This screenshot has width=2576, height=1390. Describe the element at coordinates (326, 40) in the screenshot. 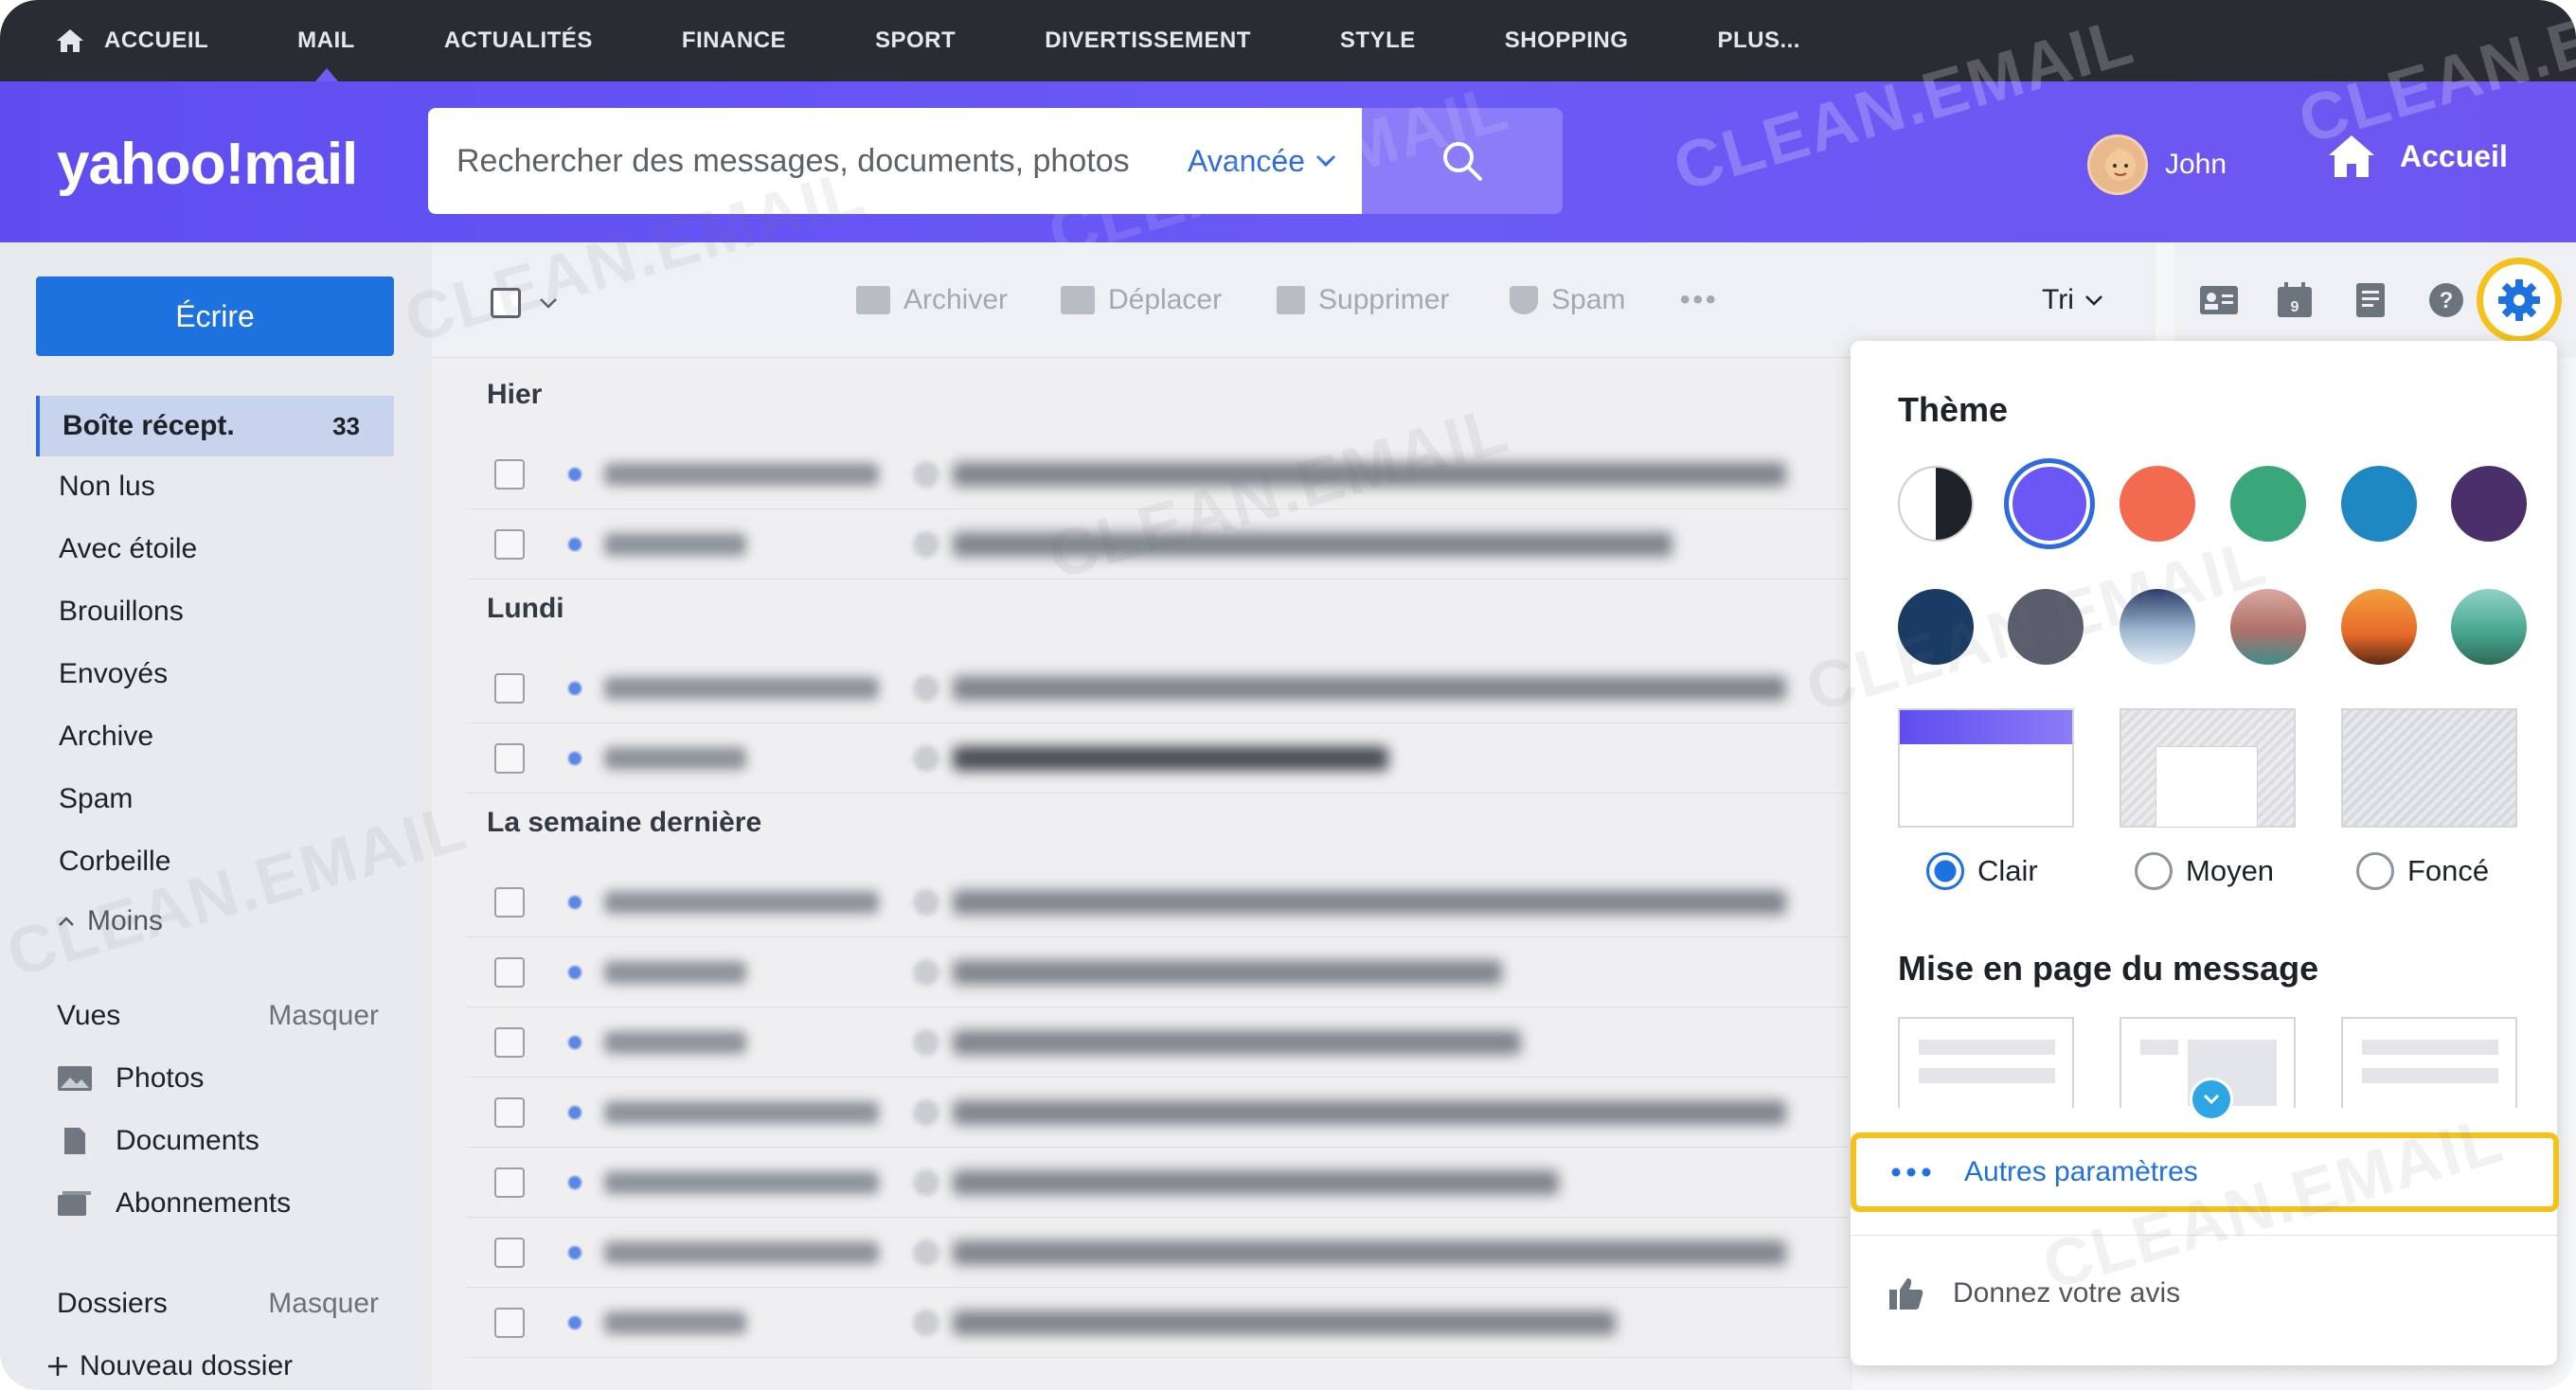

I see `nav-mail: MAIL` at that location.